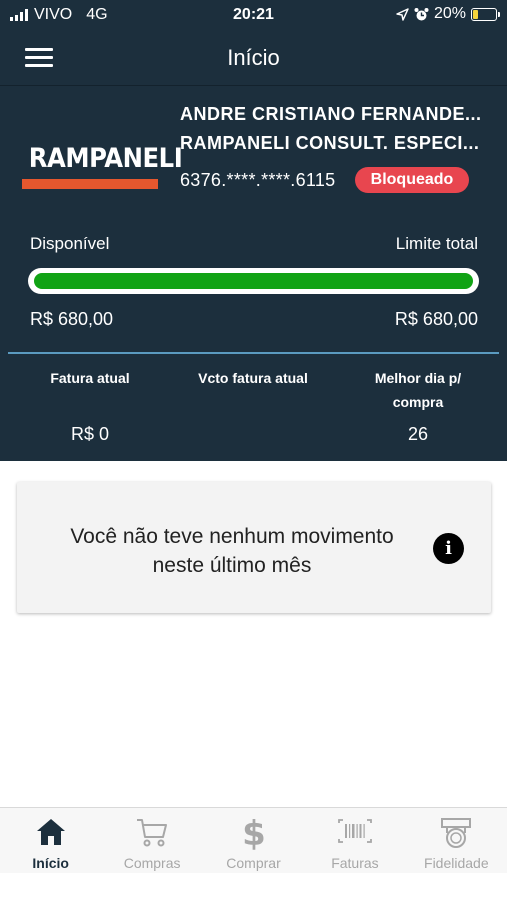  Describe the element at coordinates (258, 180) in the screenshot. I see `card-number: 6376.****.****.6115` at that location.